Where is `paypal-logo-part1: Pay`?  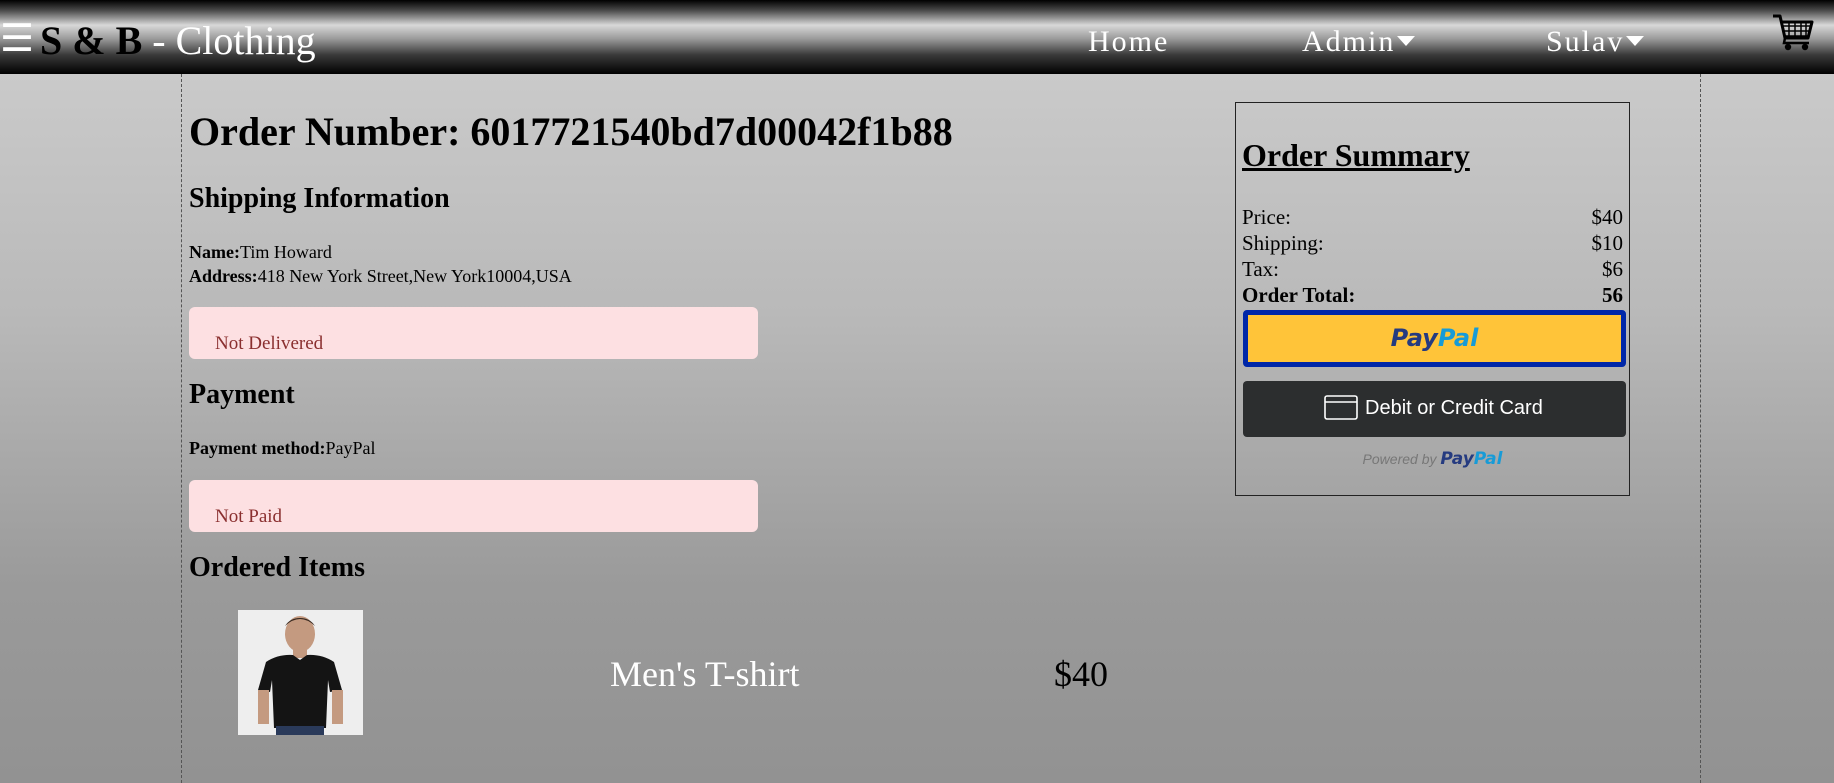 paypal-logo-part1: Pay is located at coordinates (1414, 338).